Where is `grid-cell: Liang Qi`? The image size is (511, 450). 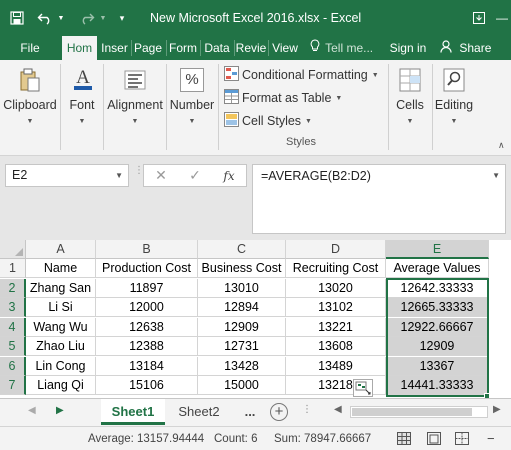
grid-cell: Liang Qi is located at coordinates (61, 385).